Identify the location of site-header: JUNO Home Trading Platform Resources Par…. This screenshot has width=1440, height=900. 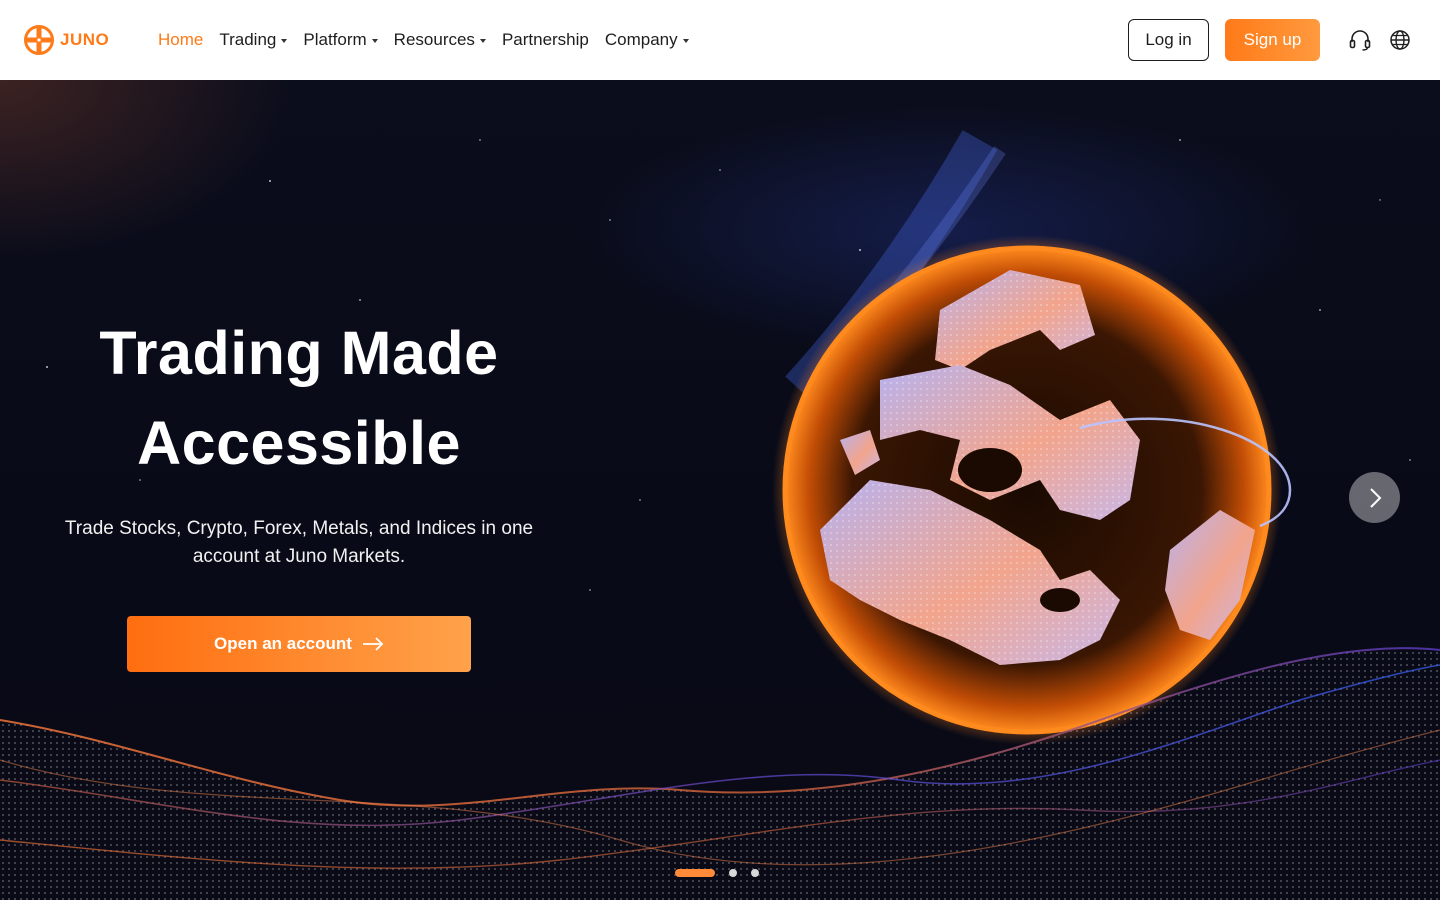
(720, 40).